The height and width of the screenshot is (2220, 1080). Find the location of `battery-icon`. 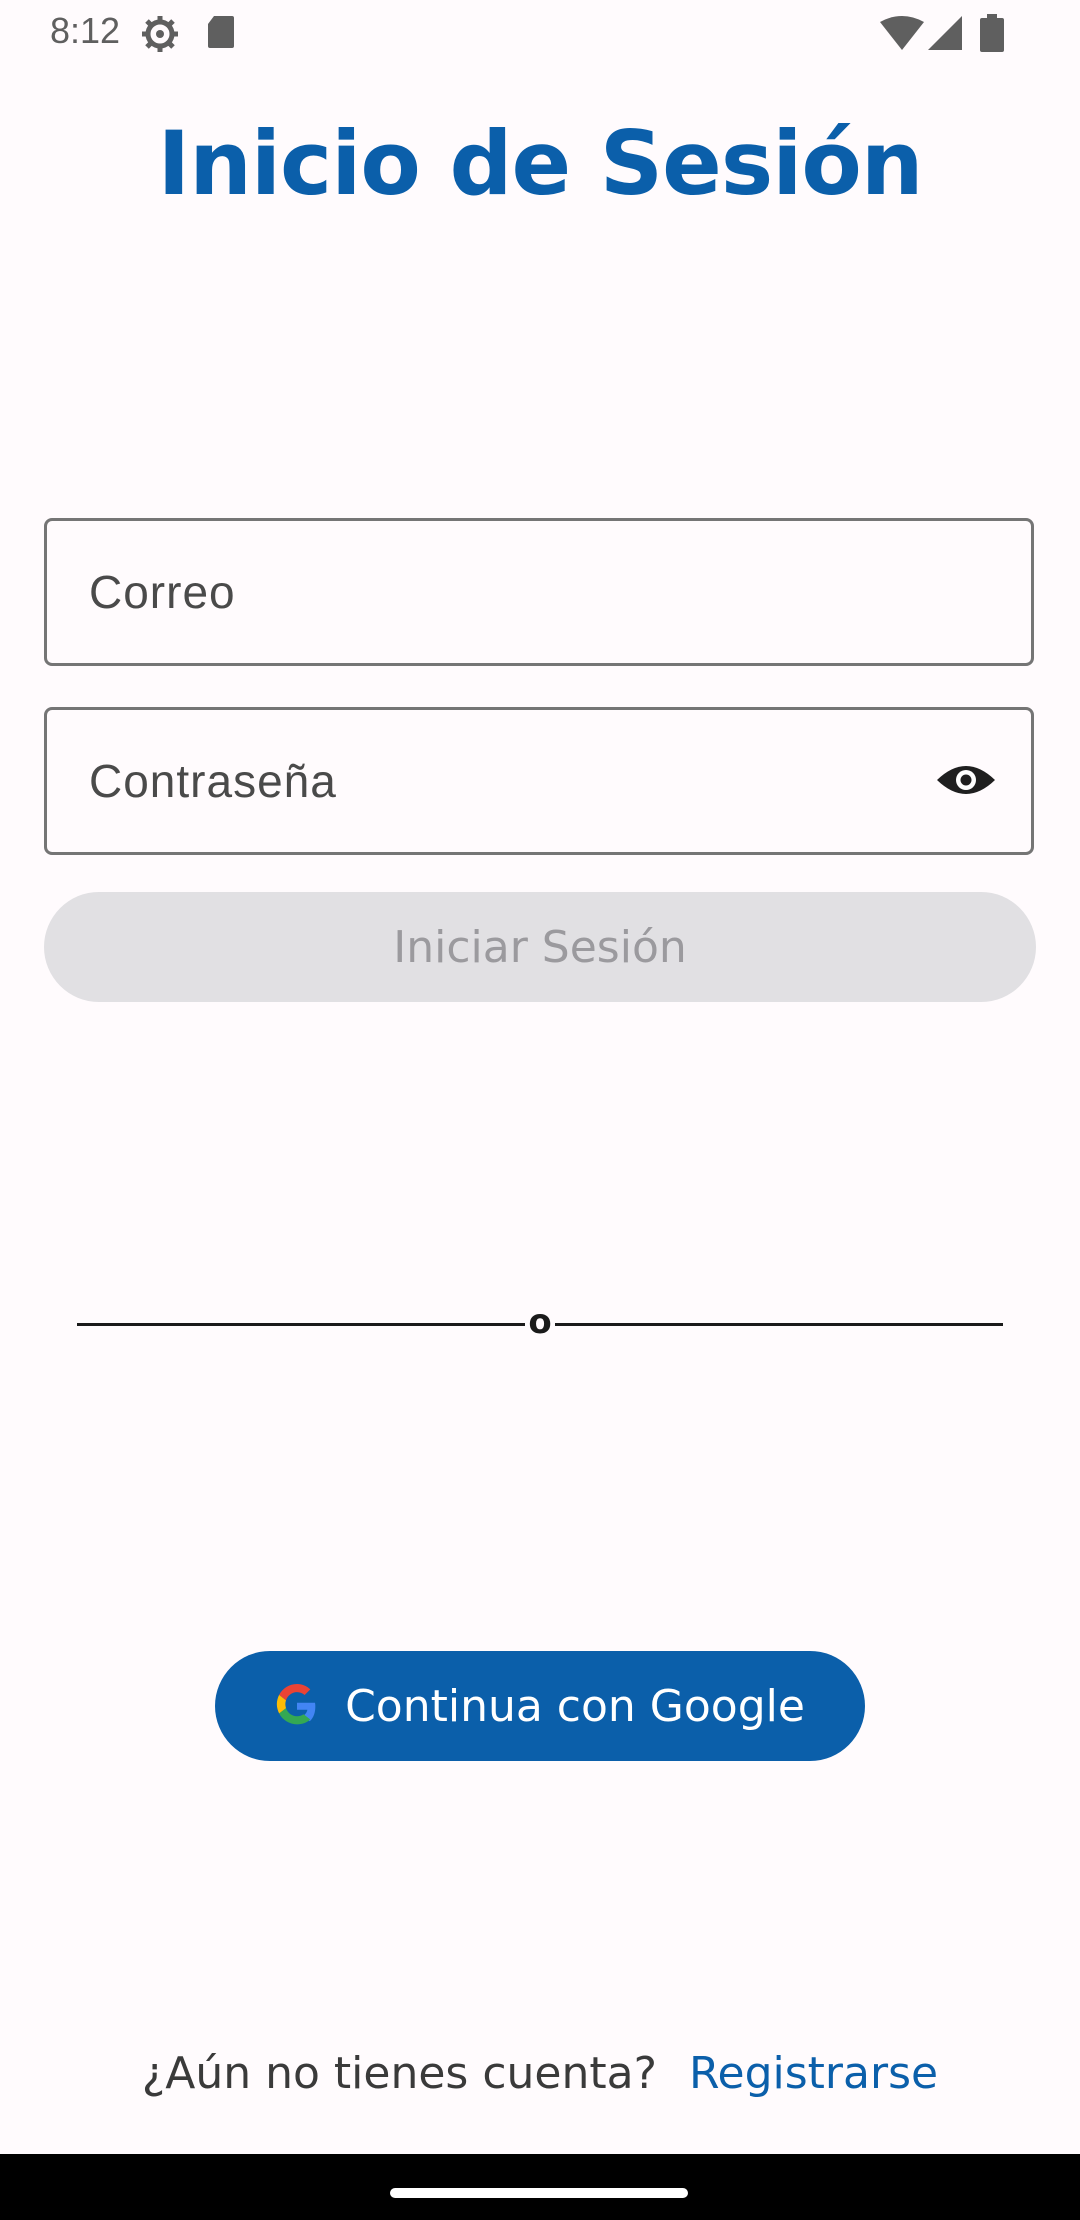

battery-icon is located at coordinates (992, 35).